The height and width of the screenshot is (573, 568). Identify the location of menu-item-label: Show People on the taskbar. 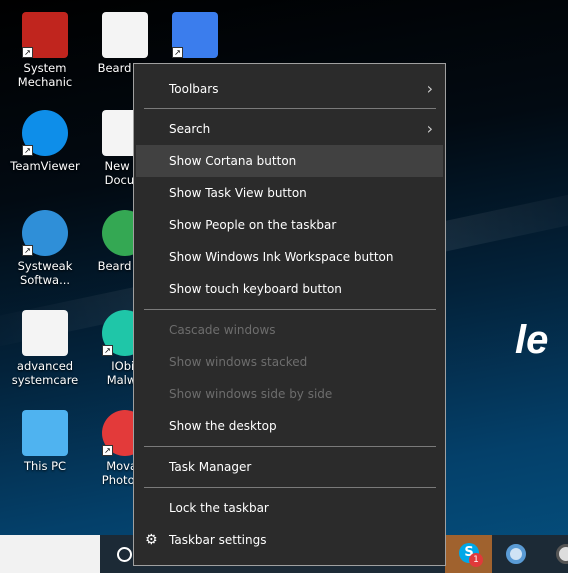
(253, 225).